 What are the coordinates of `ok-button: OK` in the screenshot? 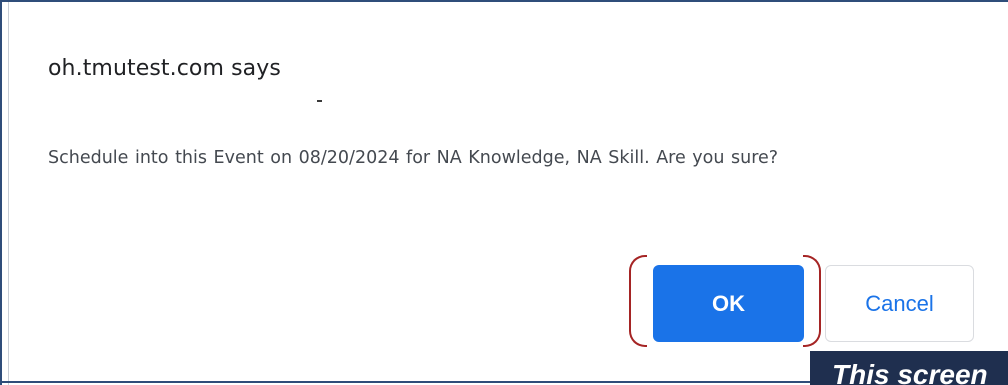 It's located at (728, 303).